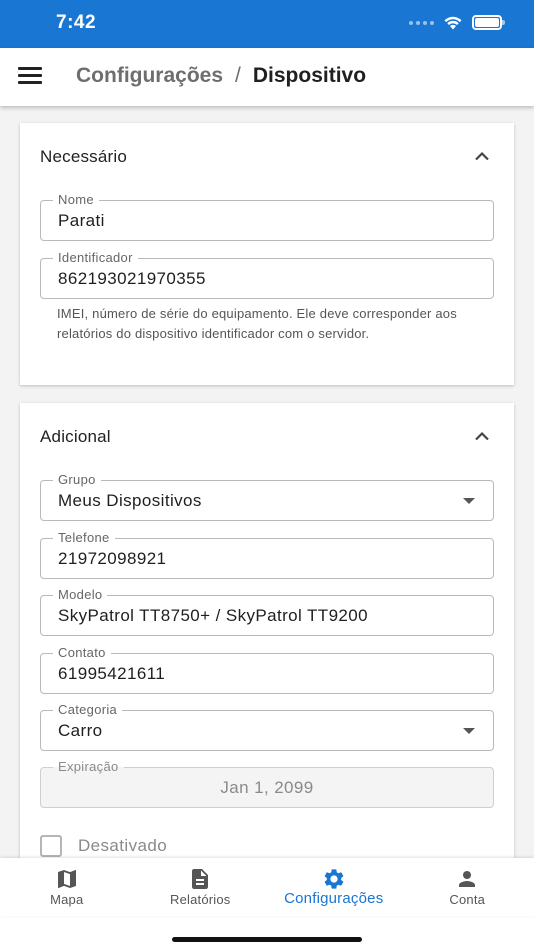 The width and height of the screenshot is (534, 950). What do you see at coordinates (267, 727) in the screenshot?
I see `categoria-select: Categoria Carro` at bounding box center [267, 727].